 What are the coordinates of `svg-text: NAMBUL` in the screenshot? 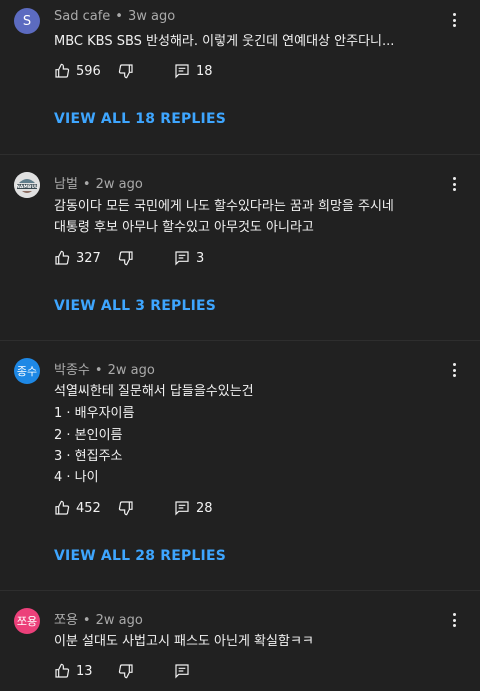 It's located at (27, 187).